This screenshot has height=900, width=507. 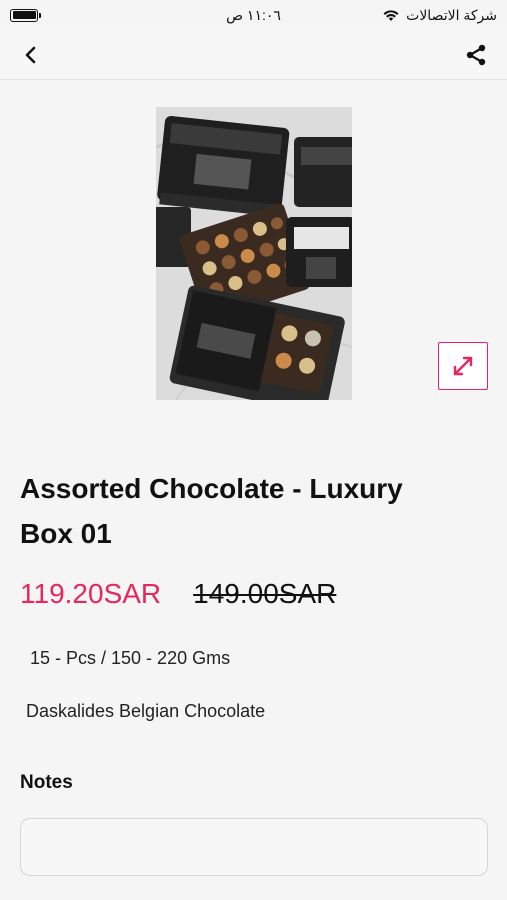 I want to click on product-title: Assorted Chocolate - Luxury Box 01, so click(x=211, y=511).